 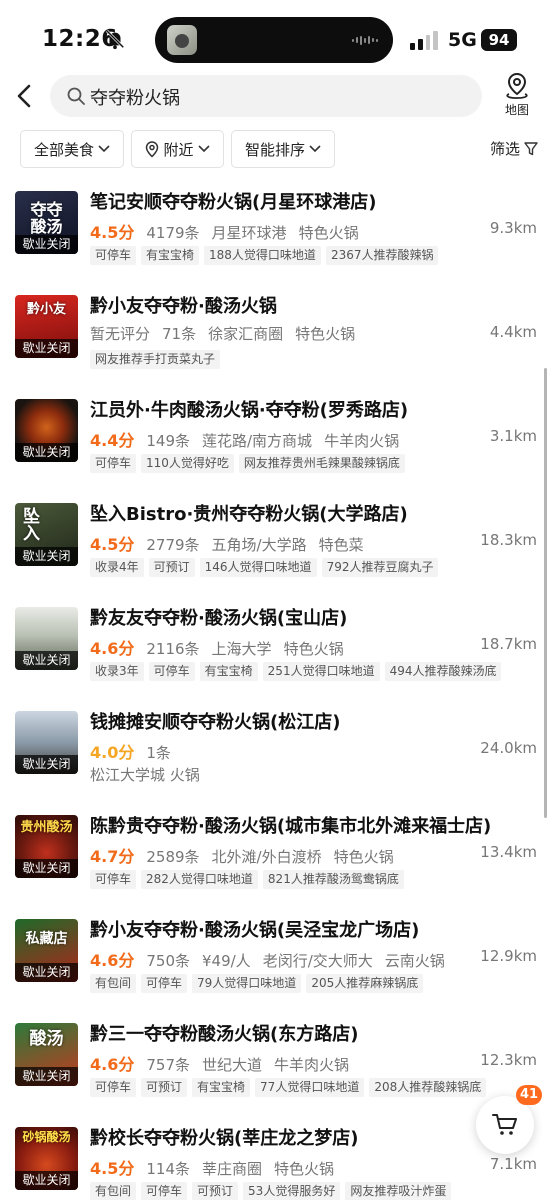 I want to click on tag: 有包间, so click(x=113, y=1191).